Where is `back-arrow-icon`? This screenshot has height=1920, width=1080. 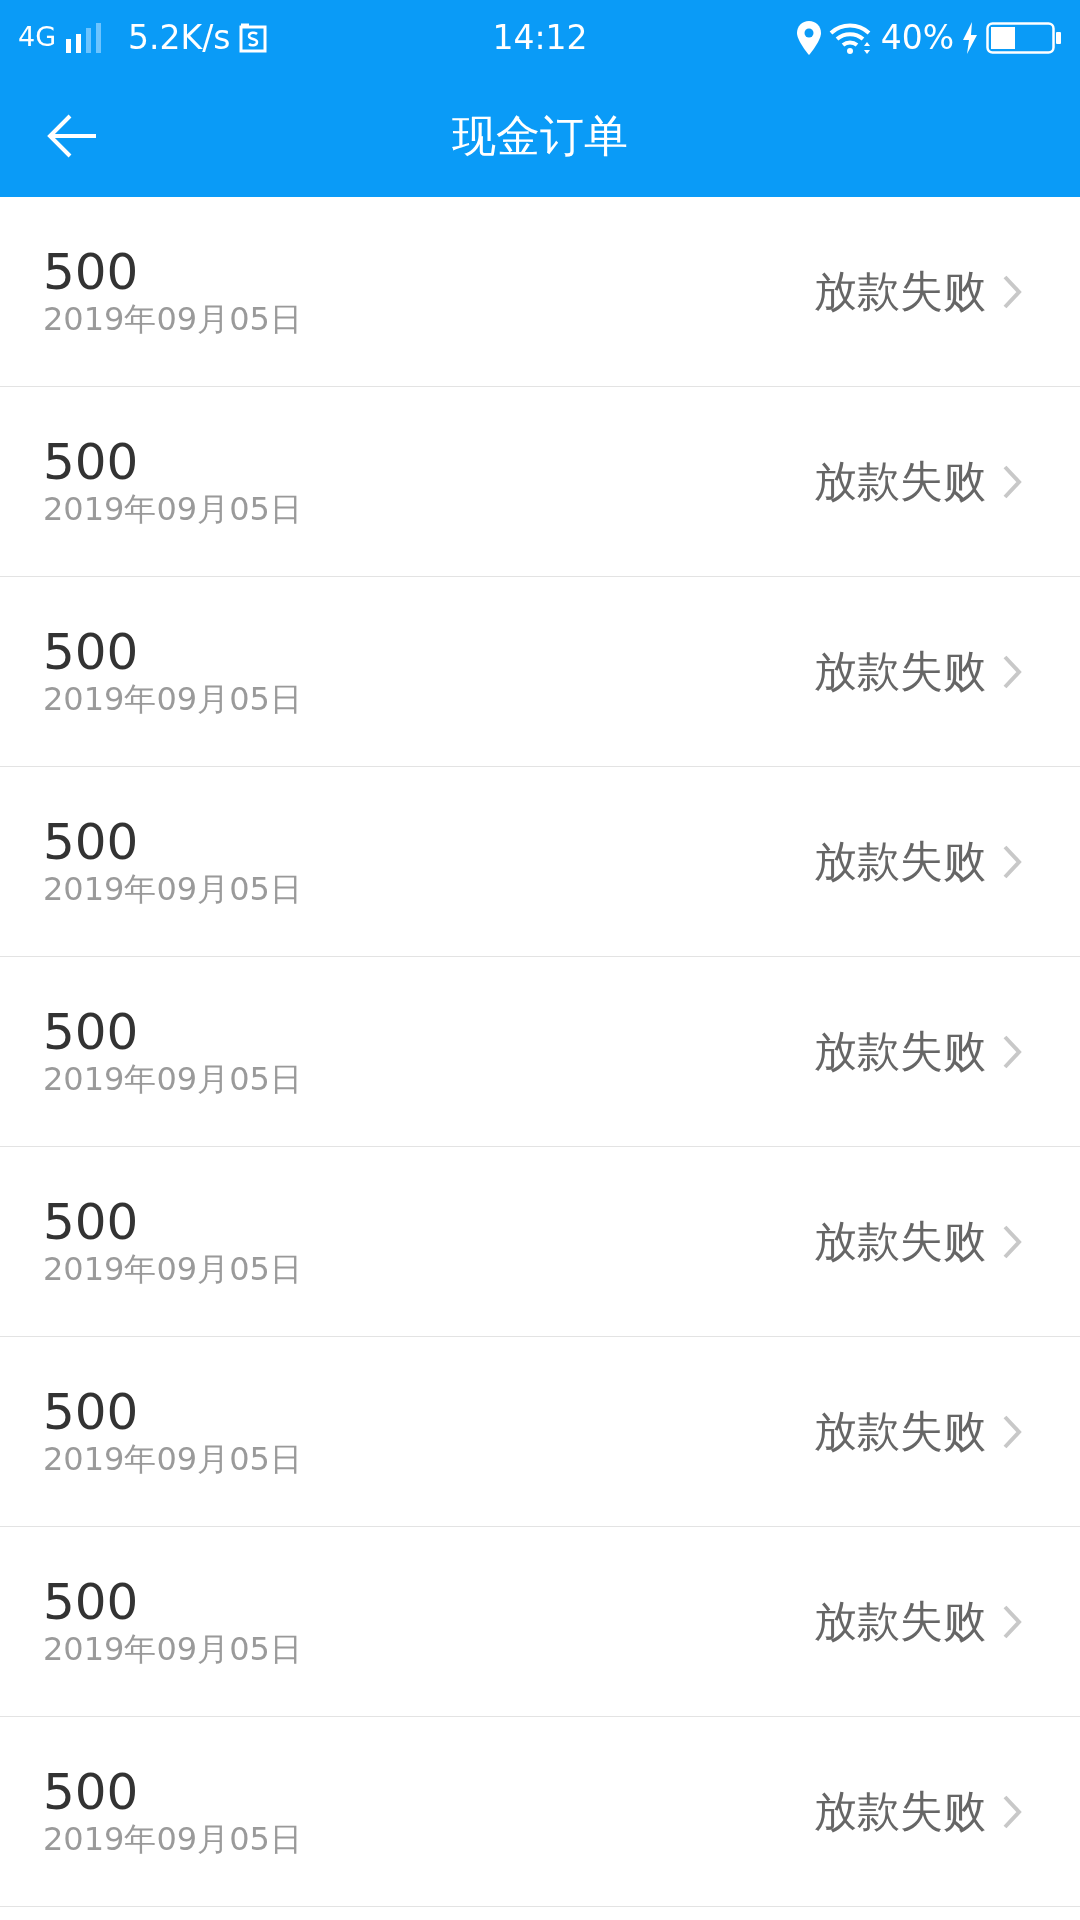
back-arrow-icon is located at coordinates (72, 136).